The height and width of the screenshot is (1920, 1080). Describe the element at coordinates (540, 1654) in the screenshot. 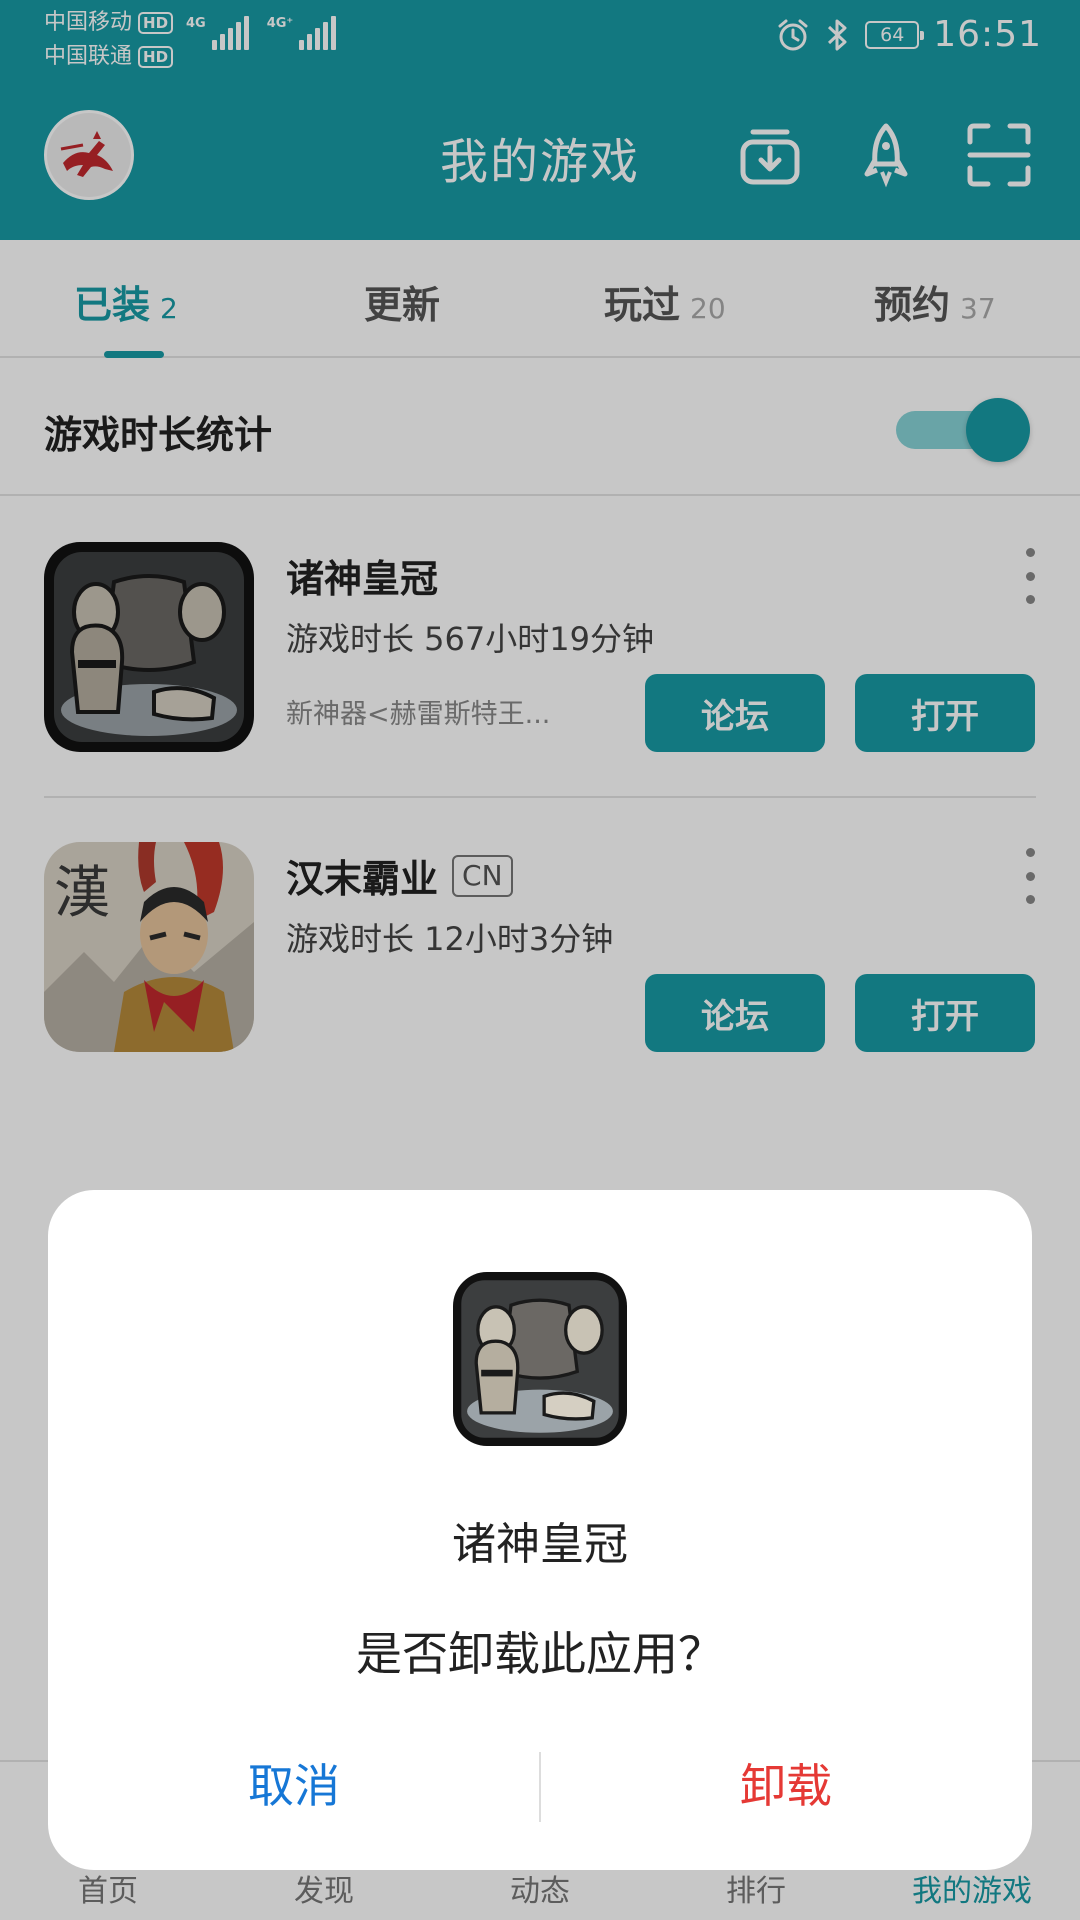

I see `dialog-message: 是否卸载此应用？` at that location.